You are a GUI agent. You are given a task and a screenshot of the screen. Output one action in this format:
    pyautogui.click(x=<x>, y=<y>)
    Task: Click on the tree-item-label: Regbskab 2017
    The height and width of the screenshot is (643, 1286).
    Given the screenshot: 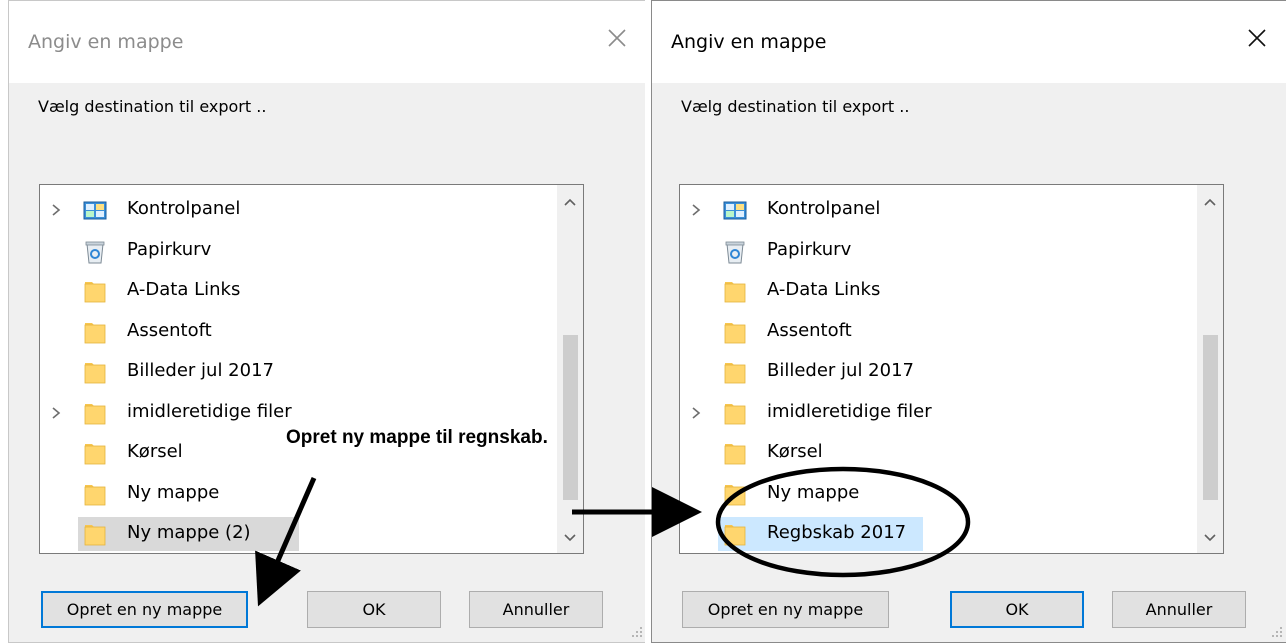 What is the action you would take?
    pyautogui.click(x=837, y=532)
    